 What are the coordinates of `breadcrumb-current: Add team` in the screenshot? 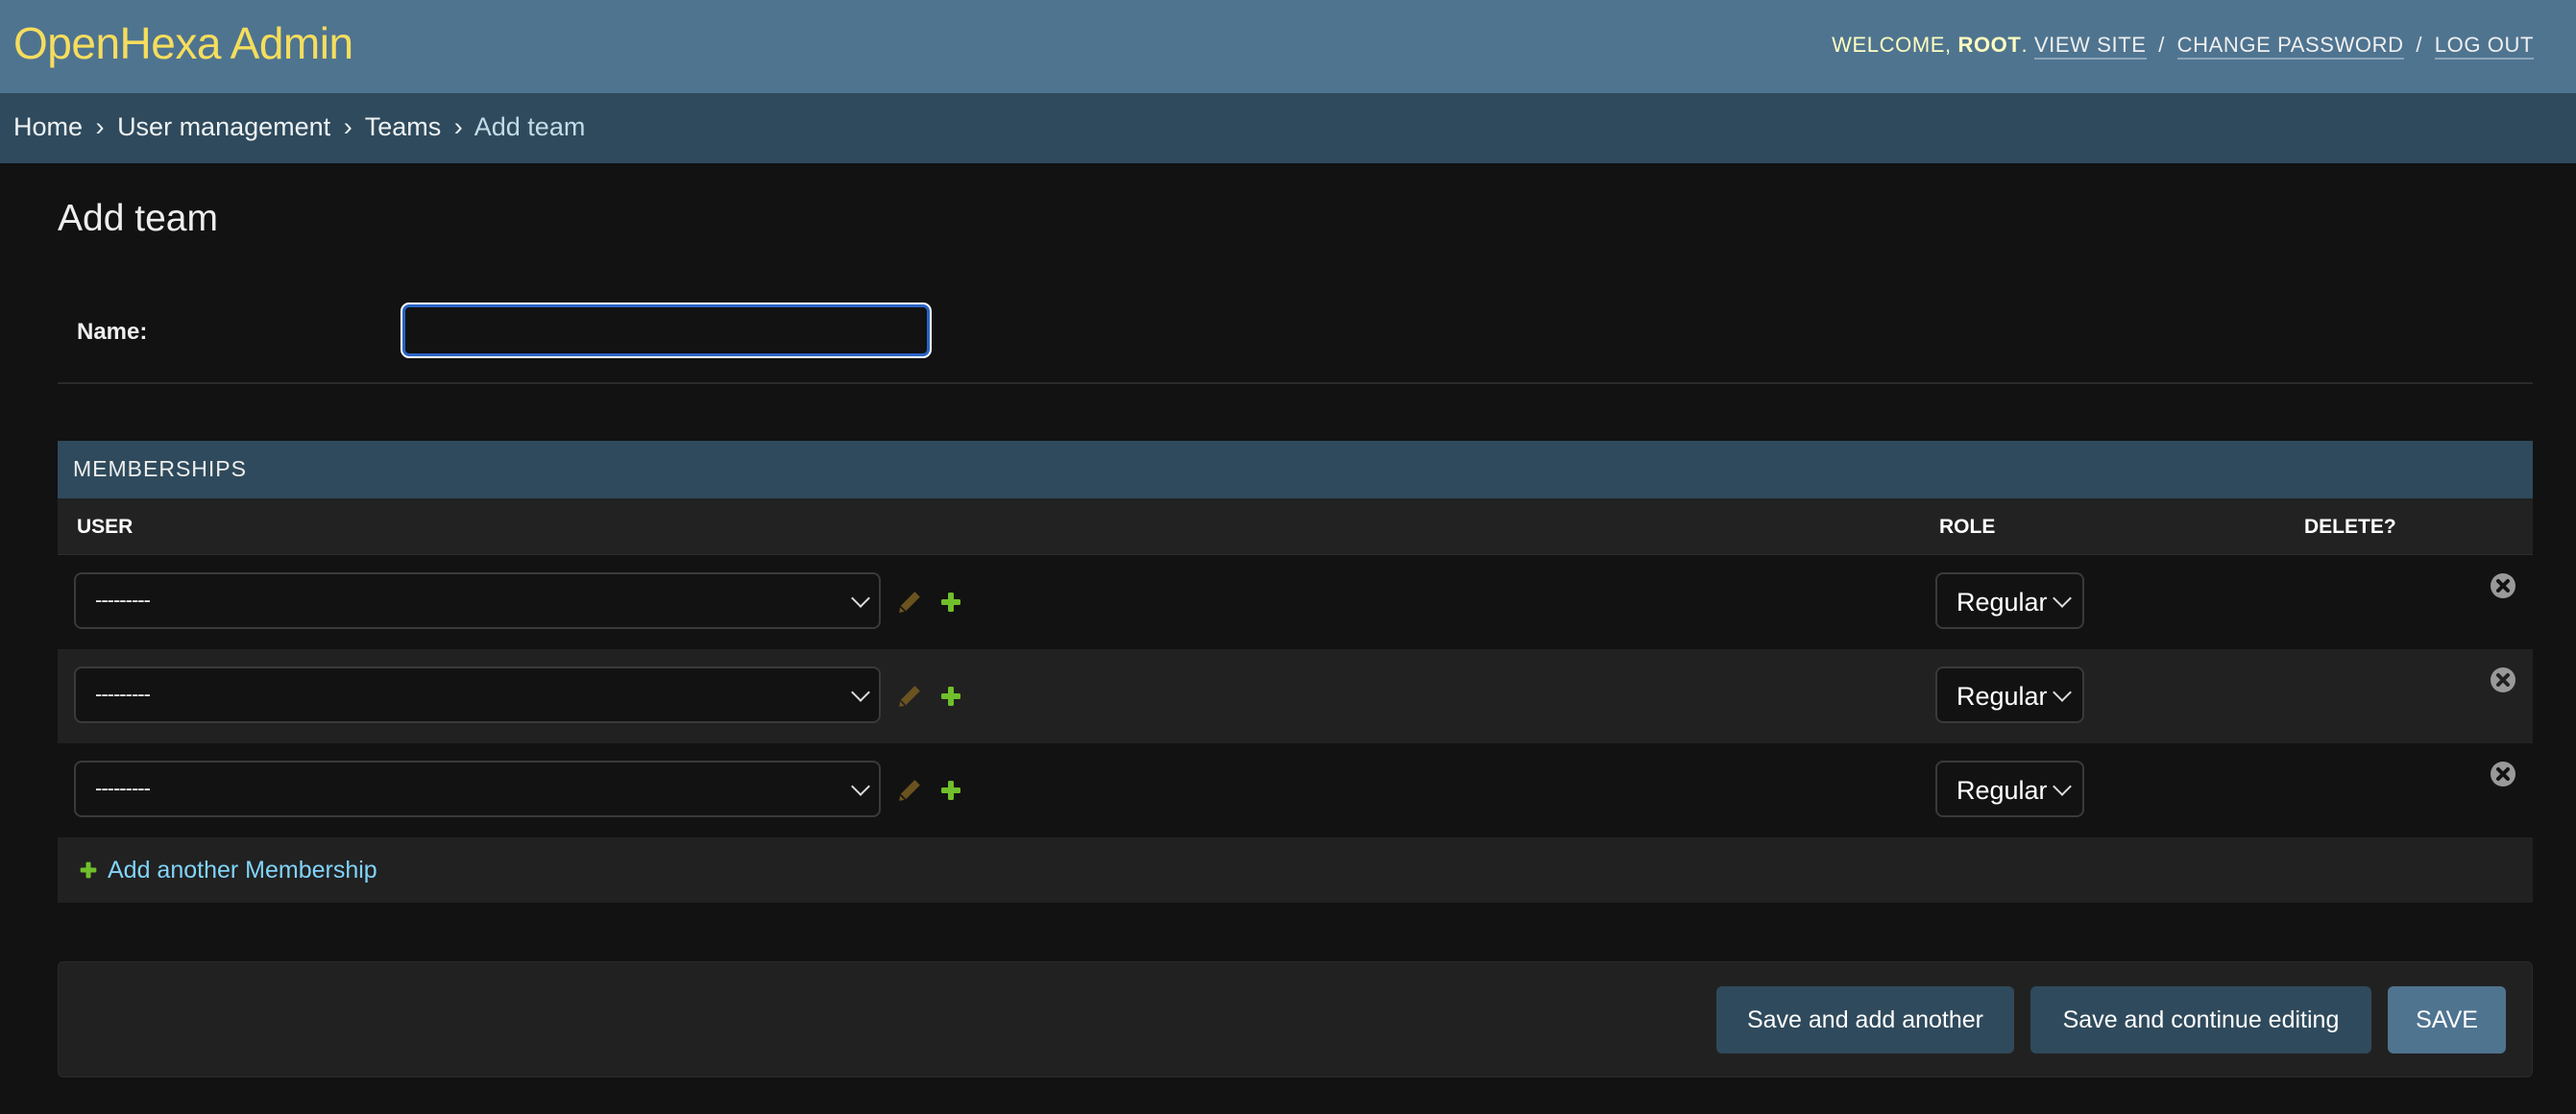 It's located at (530, 126).